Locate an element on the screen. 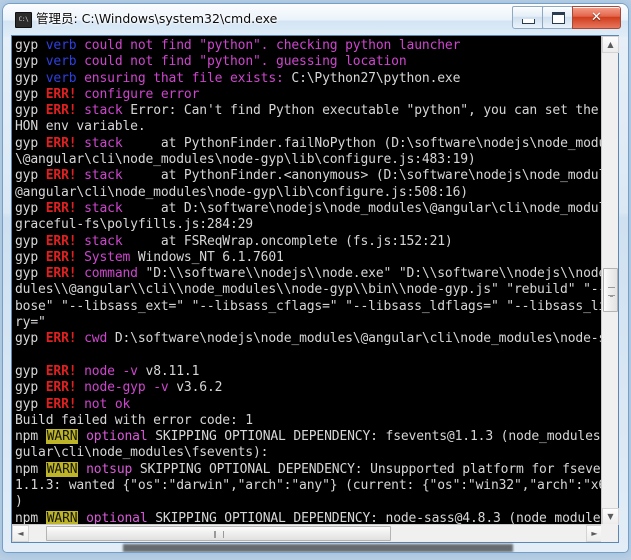 This screenshot has height=560, width=631. console-span: node-gyp -v is located at coordinates (126, 388).